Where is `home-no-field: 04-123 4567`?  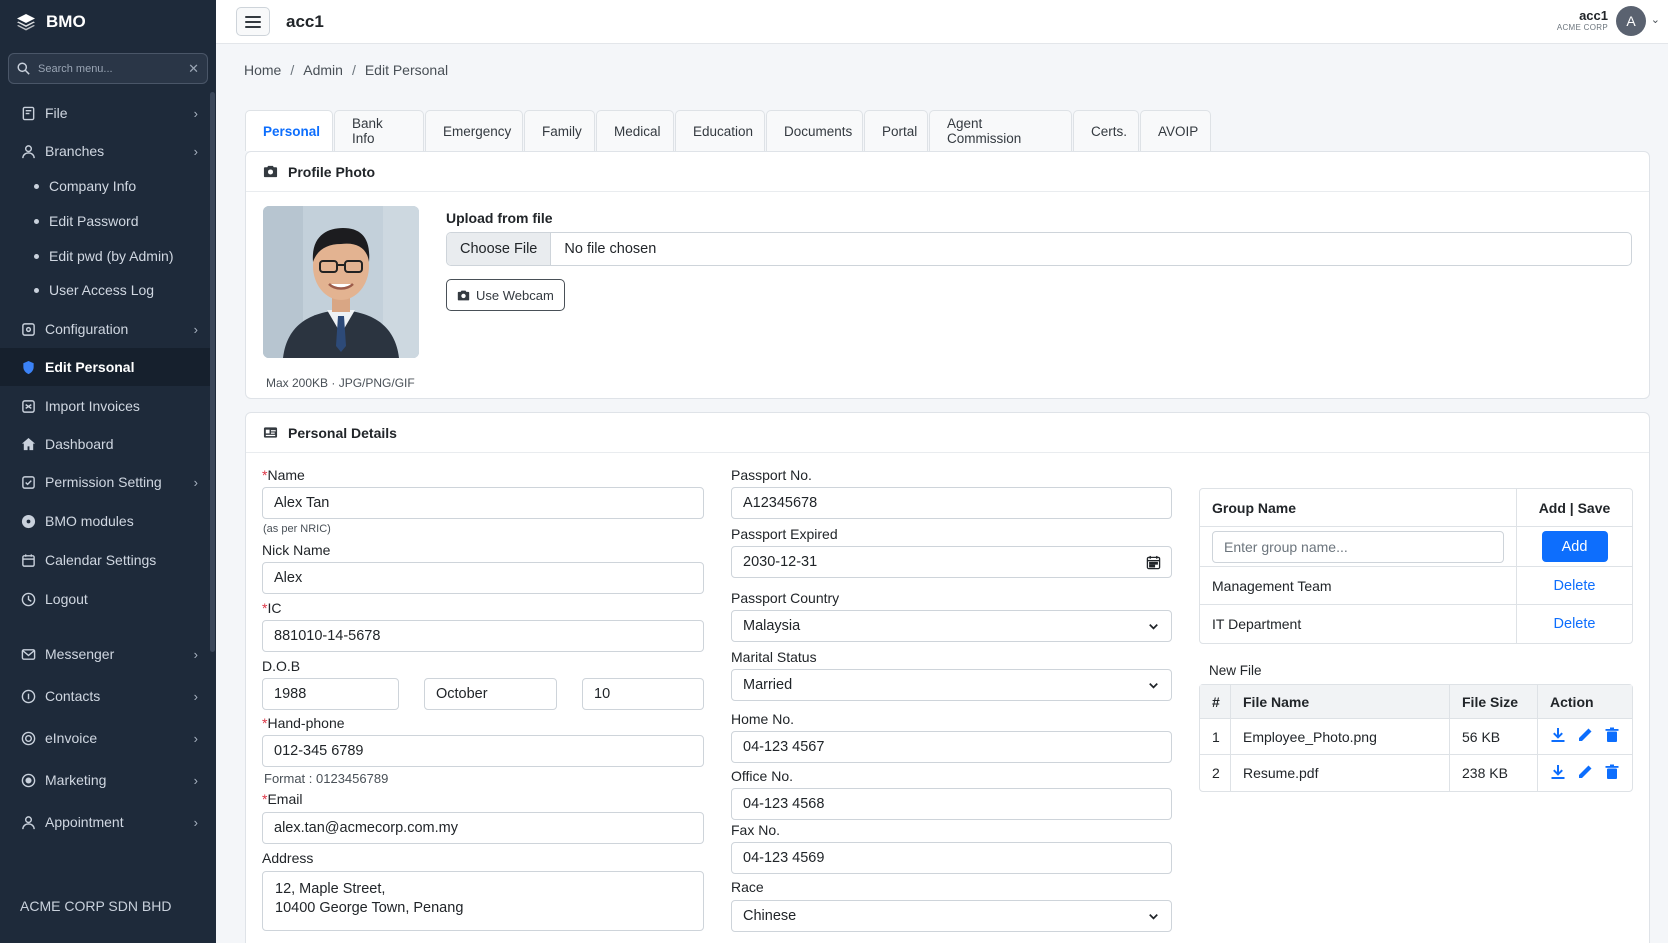
home-no-field: 04-123 4567 is located at coordinates (951, 747).